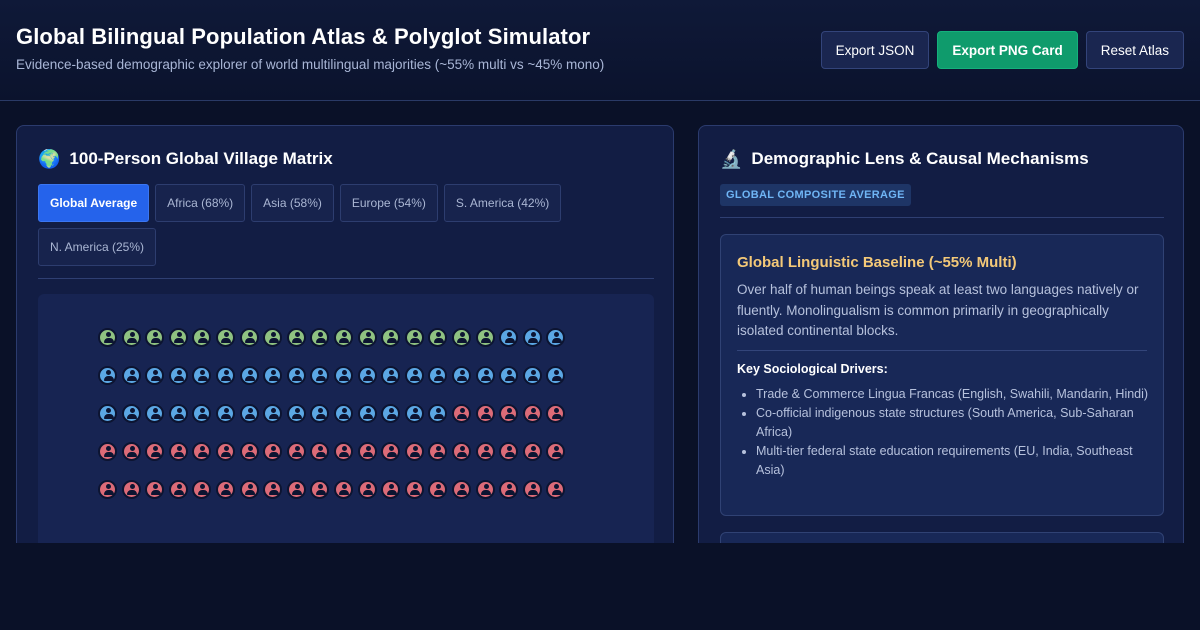 This screenshot has width=1200, height=630. What do you see at coordinates (812, 369) in the screenshot?
I see `drivers-label: Key Sociological Drivers:` at bounding box center [812, 369].